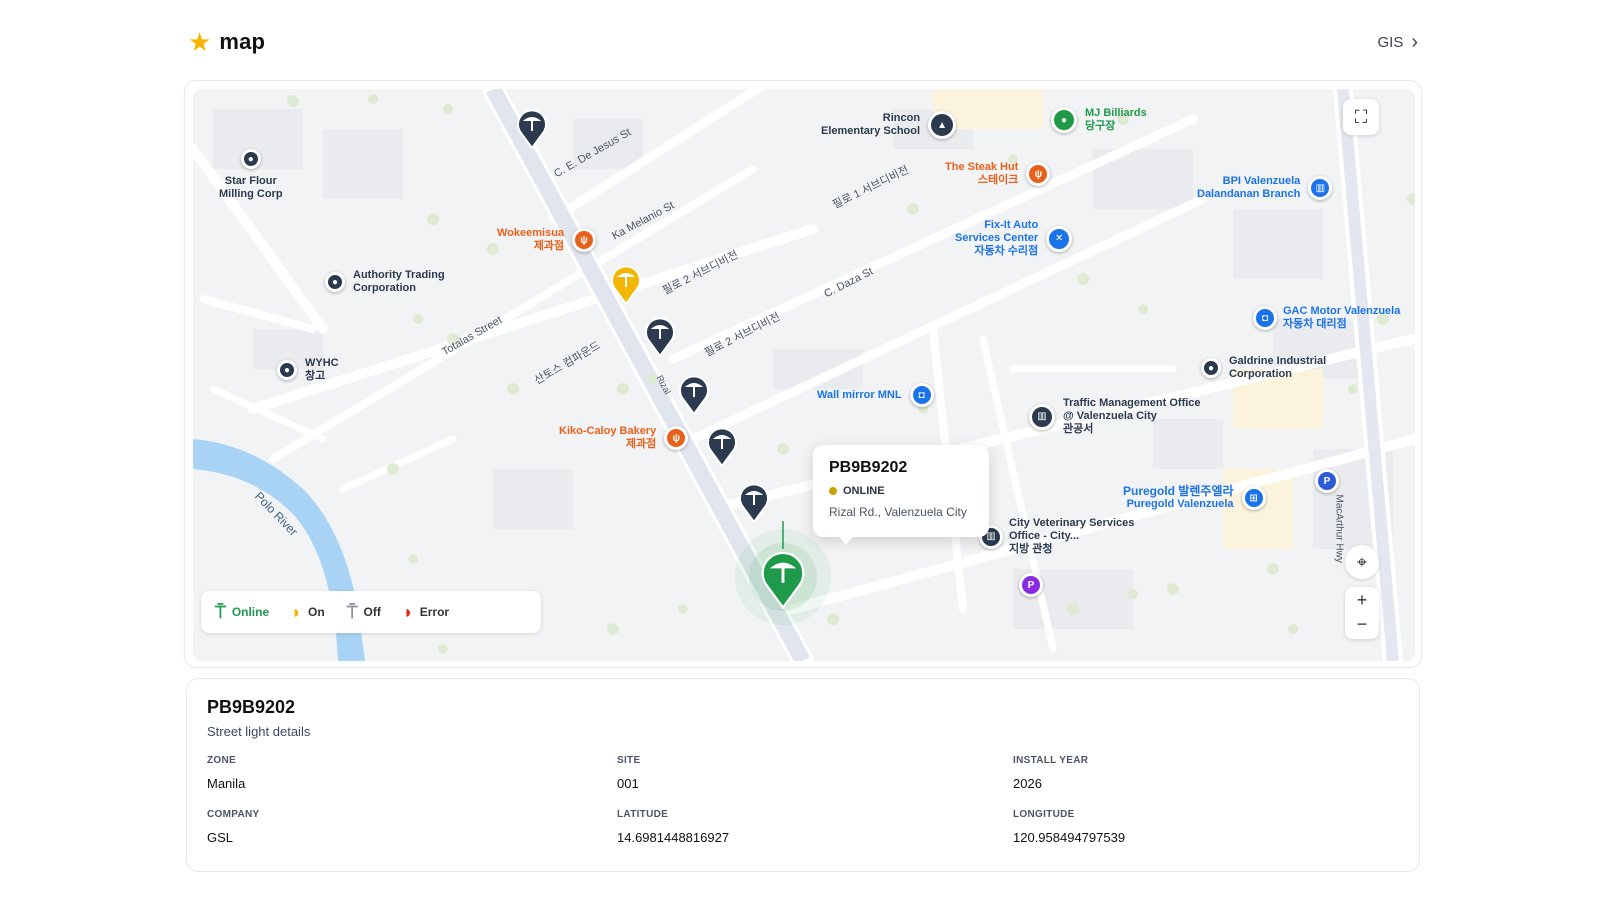 This screenshot has width=1600, height=900. Describe the element at coordinates (1064, 120) in the screenshot. I see `billiards-icon: ●` at that location.